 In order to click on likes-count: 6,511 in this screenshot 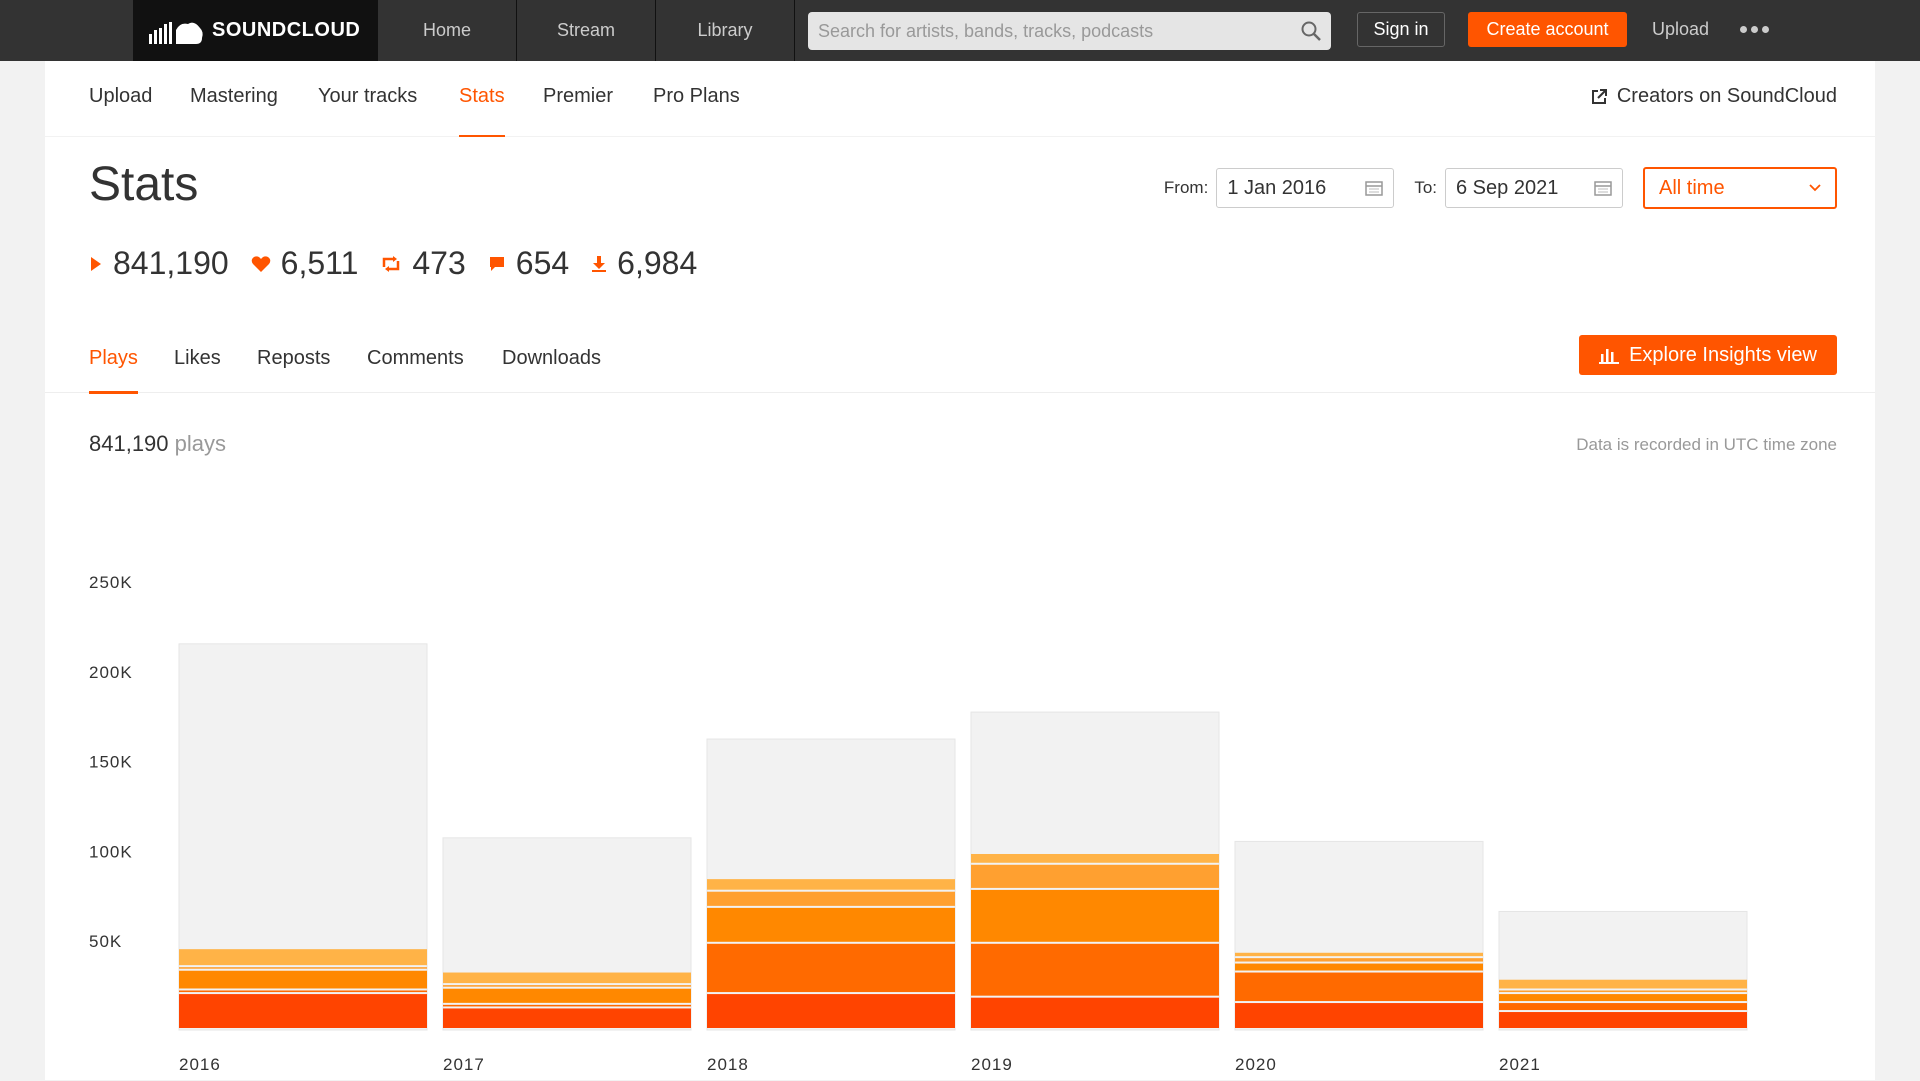, I will do `click(319, 263)`.